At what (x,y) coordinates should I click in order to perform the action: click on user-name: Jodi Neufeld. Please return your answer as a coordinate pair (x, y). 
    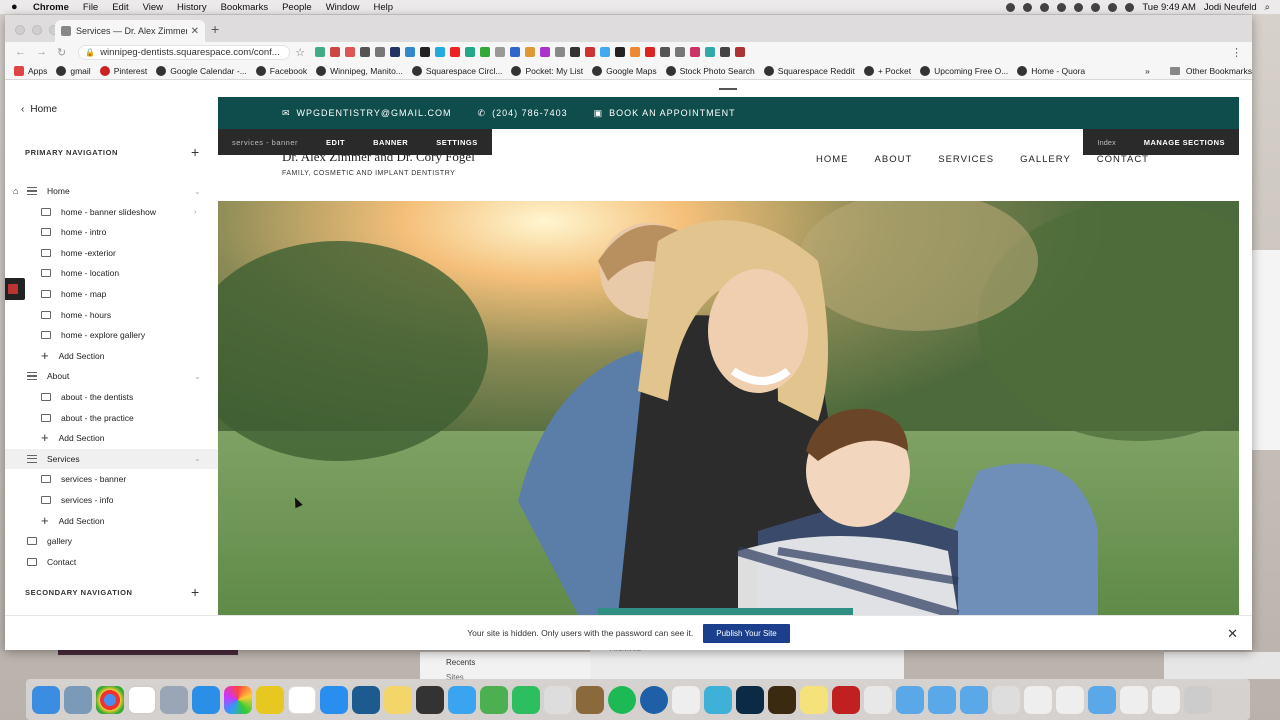
    Looking at the image, I should click on (1230, 7).